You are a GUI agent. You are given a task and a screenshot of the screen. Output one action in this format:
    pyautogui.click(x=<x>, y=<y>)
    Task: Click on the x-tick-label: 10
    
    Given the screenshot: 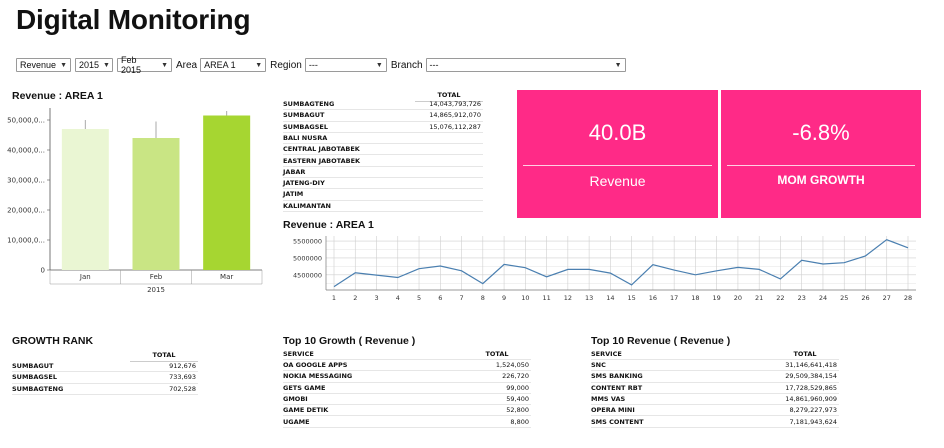 What is the action you would take?
    pyautogui.click(x=525, y=298)
    